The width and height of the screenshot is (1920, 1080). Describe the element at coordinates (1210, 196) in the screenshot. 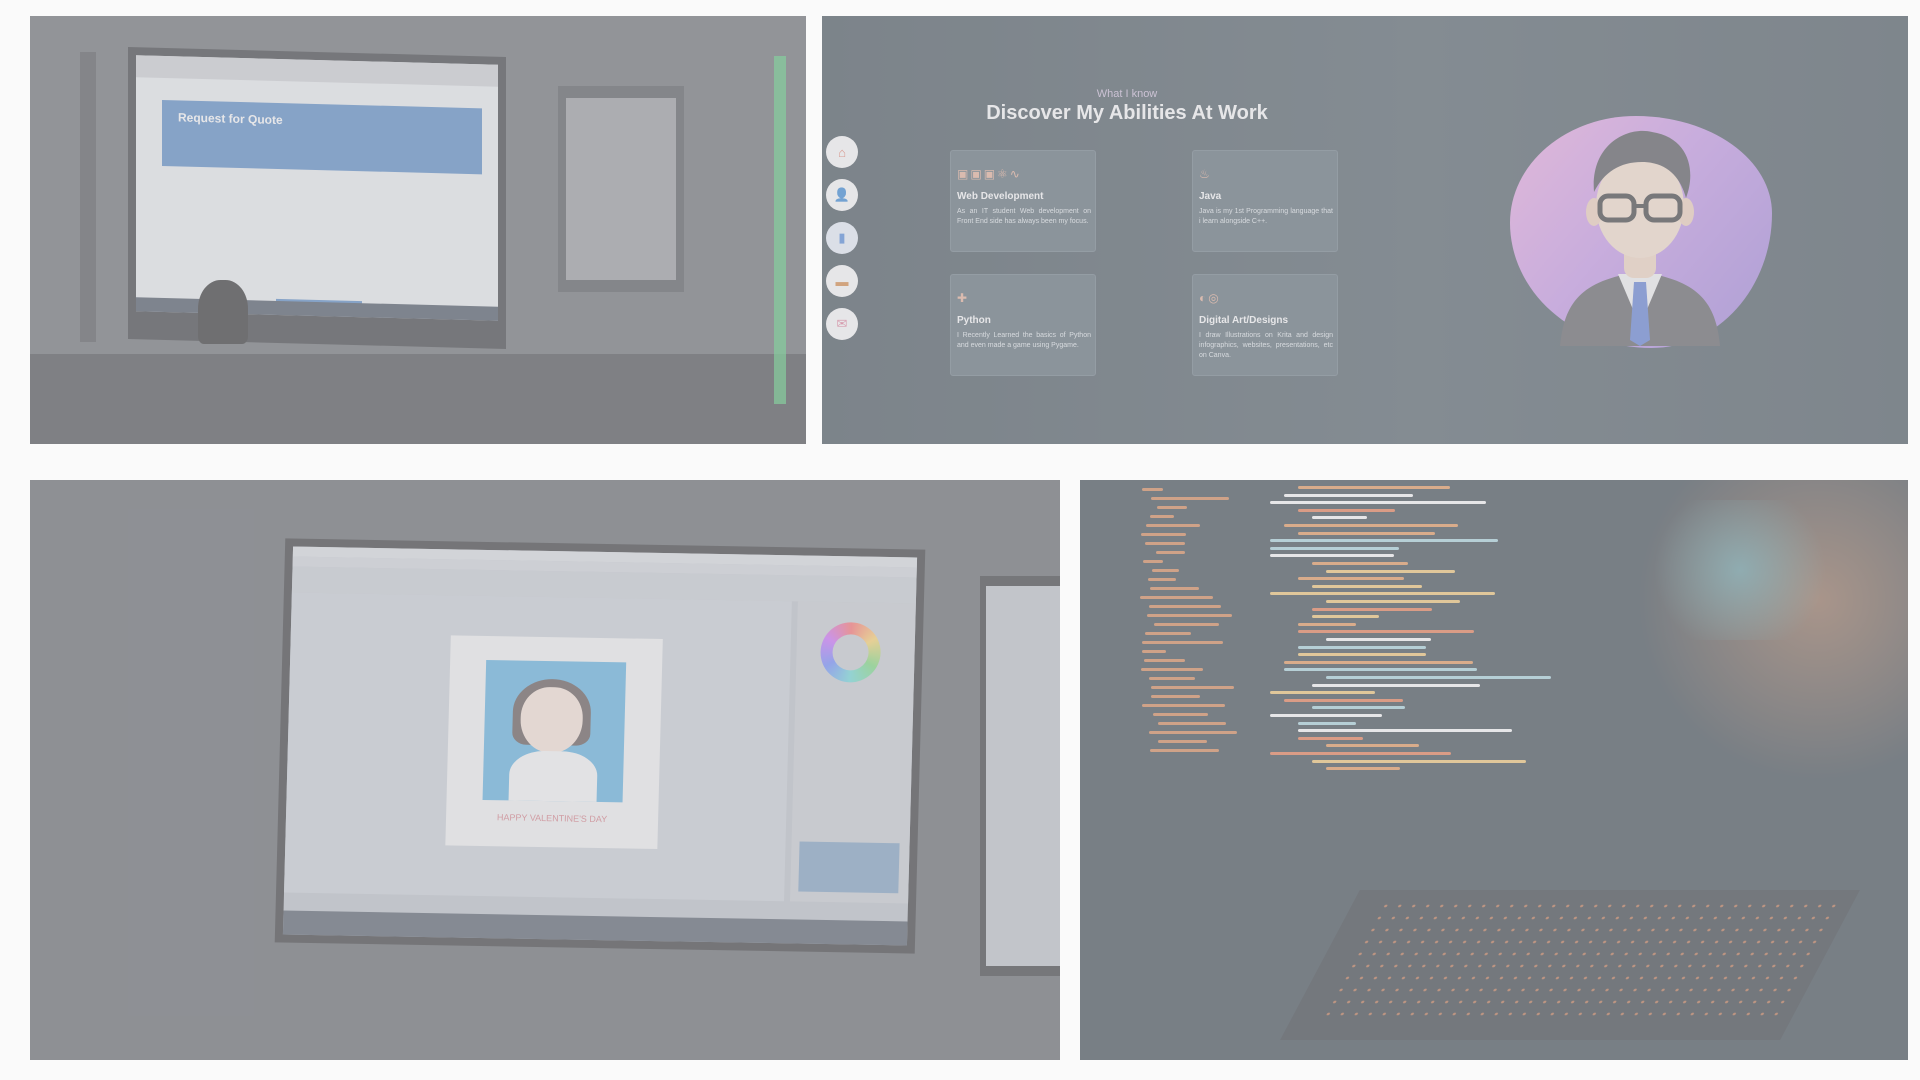

I see `card-title: Java` at that location.